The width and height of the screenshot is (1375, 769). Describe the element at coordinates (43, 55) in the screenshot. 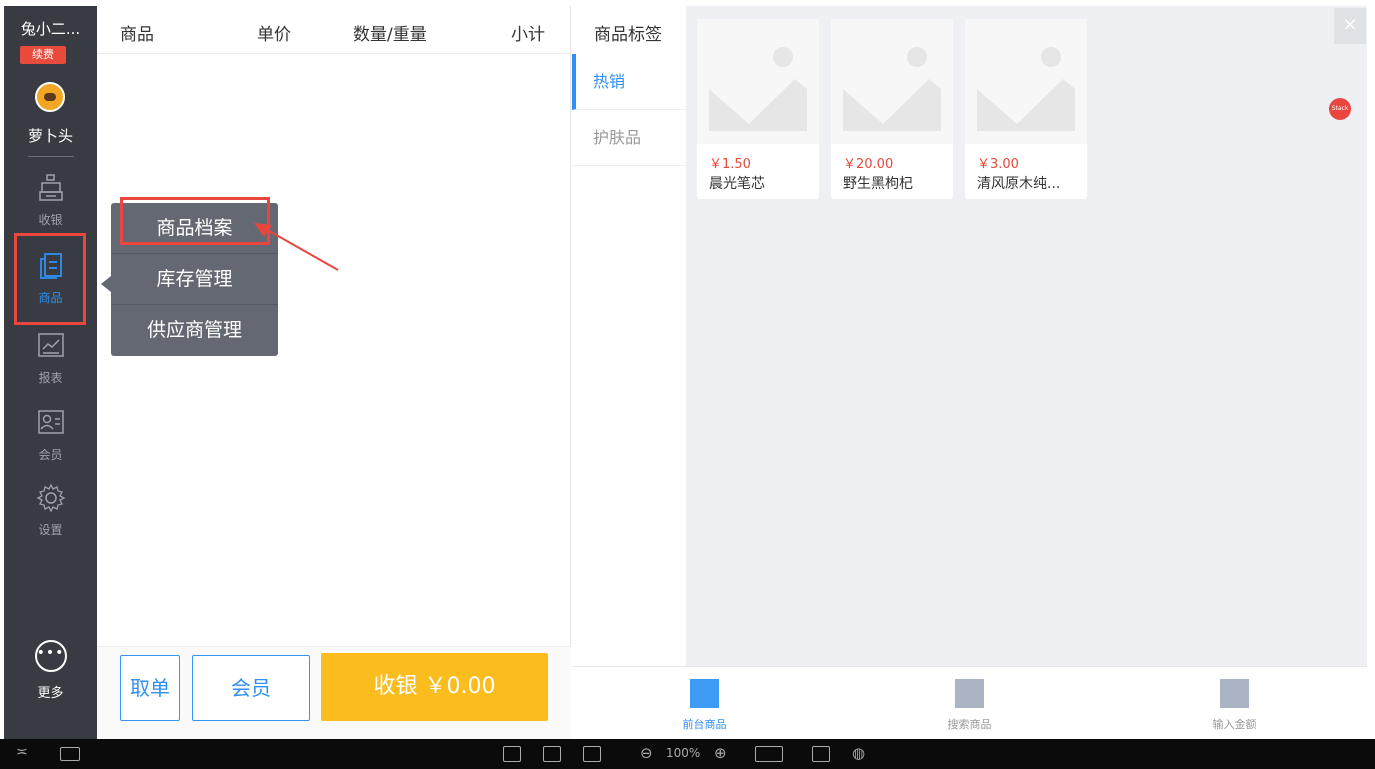

I see `renew-button: 续费` at that location.